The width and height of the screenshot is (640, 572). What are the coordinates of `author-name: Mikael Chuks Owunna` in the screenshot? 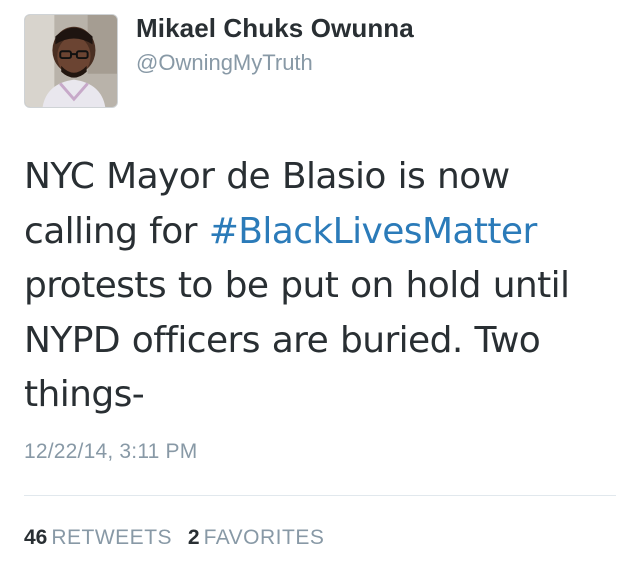 It's located at (275, 28).